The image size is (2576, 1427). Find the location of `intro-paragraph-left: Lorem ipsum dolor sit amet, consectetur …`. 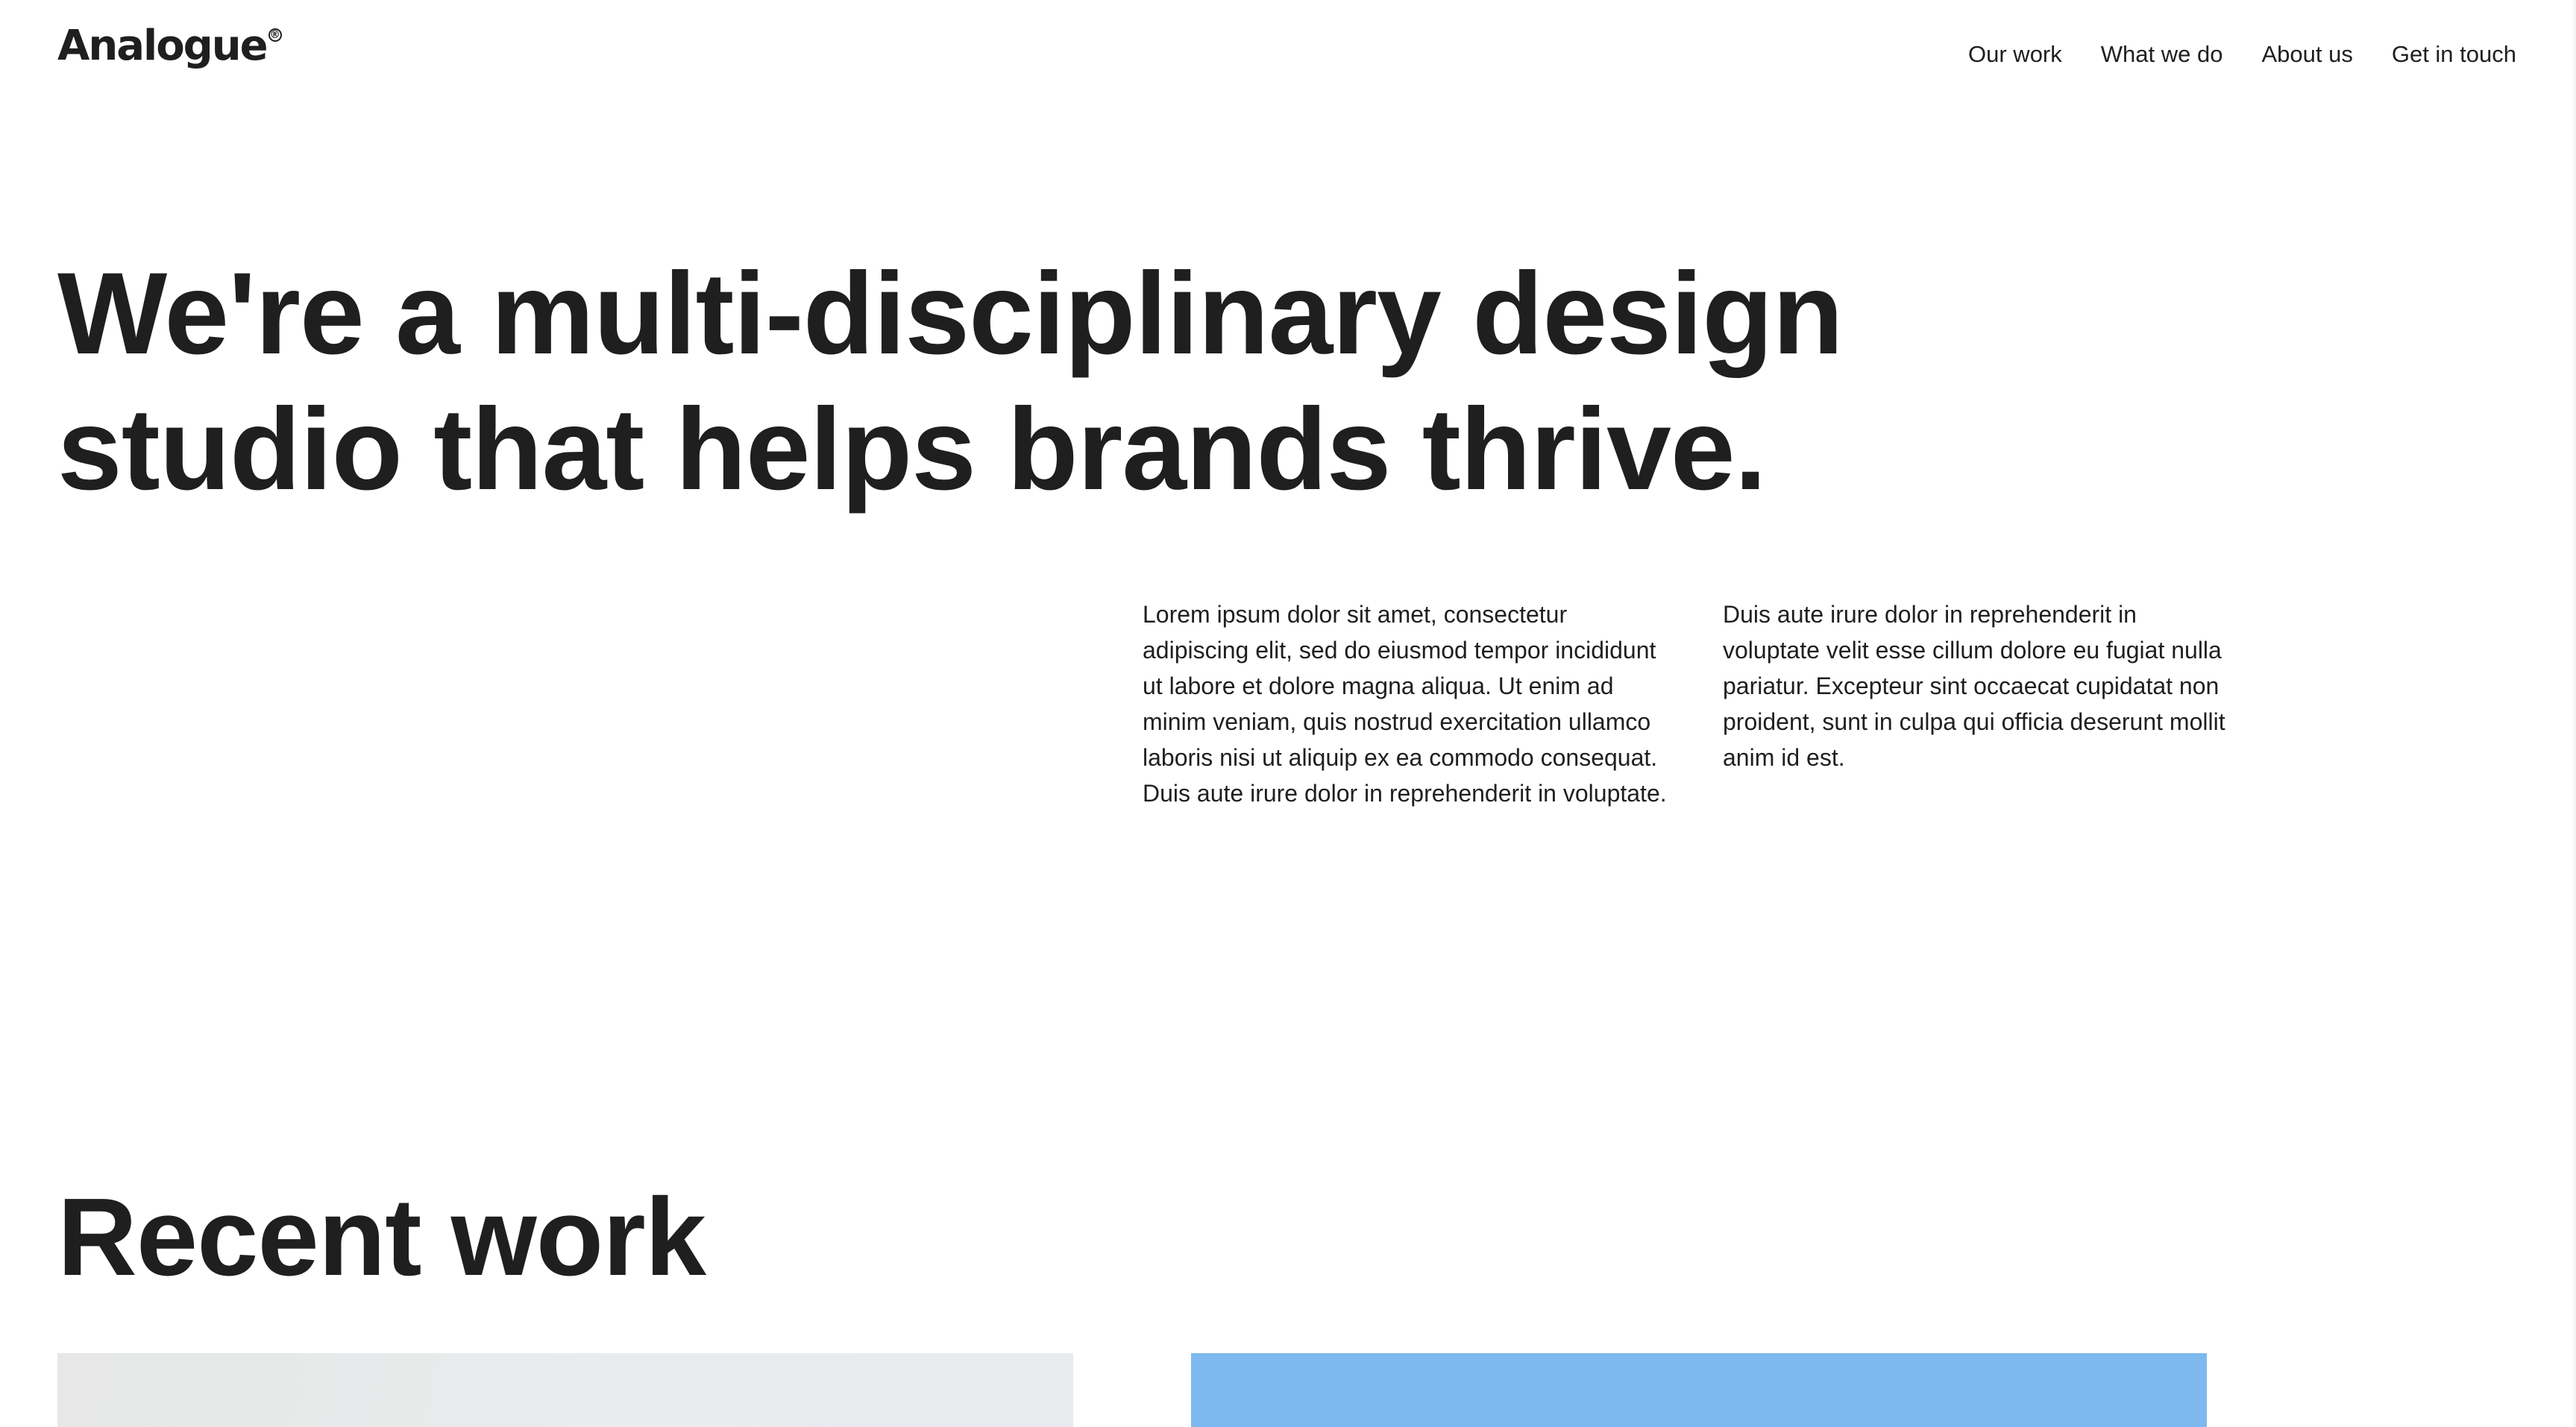

intro-paragraph-left: Lorem ipsum dolor sit amet, consectetur … is located at coordinates (1405, 704).